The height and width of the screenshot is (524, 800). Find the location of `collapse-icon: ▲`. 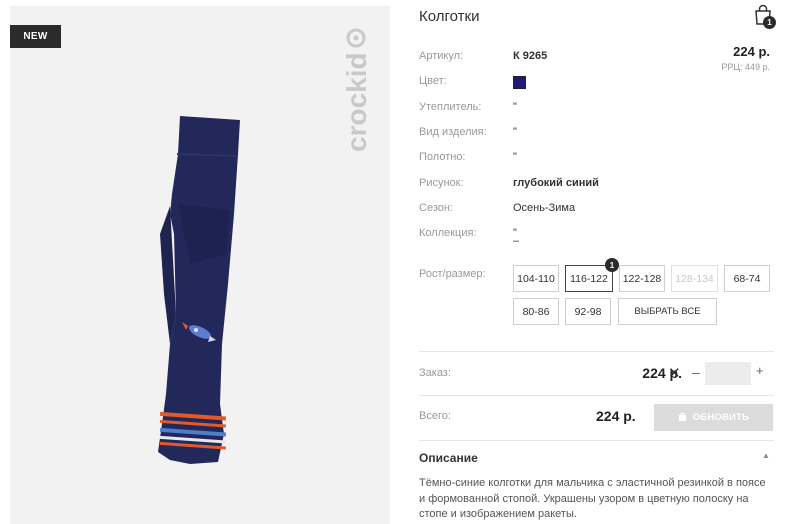

collapse-icon: ▲ is located at coordinates (766, 455).